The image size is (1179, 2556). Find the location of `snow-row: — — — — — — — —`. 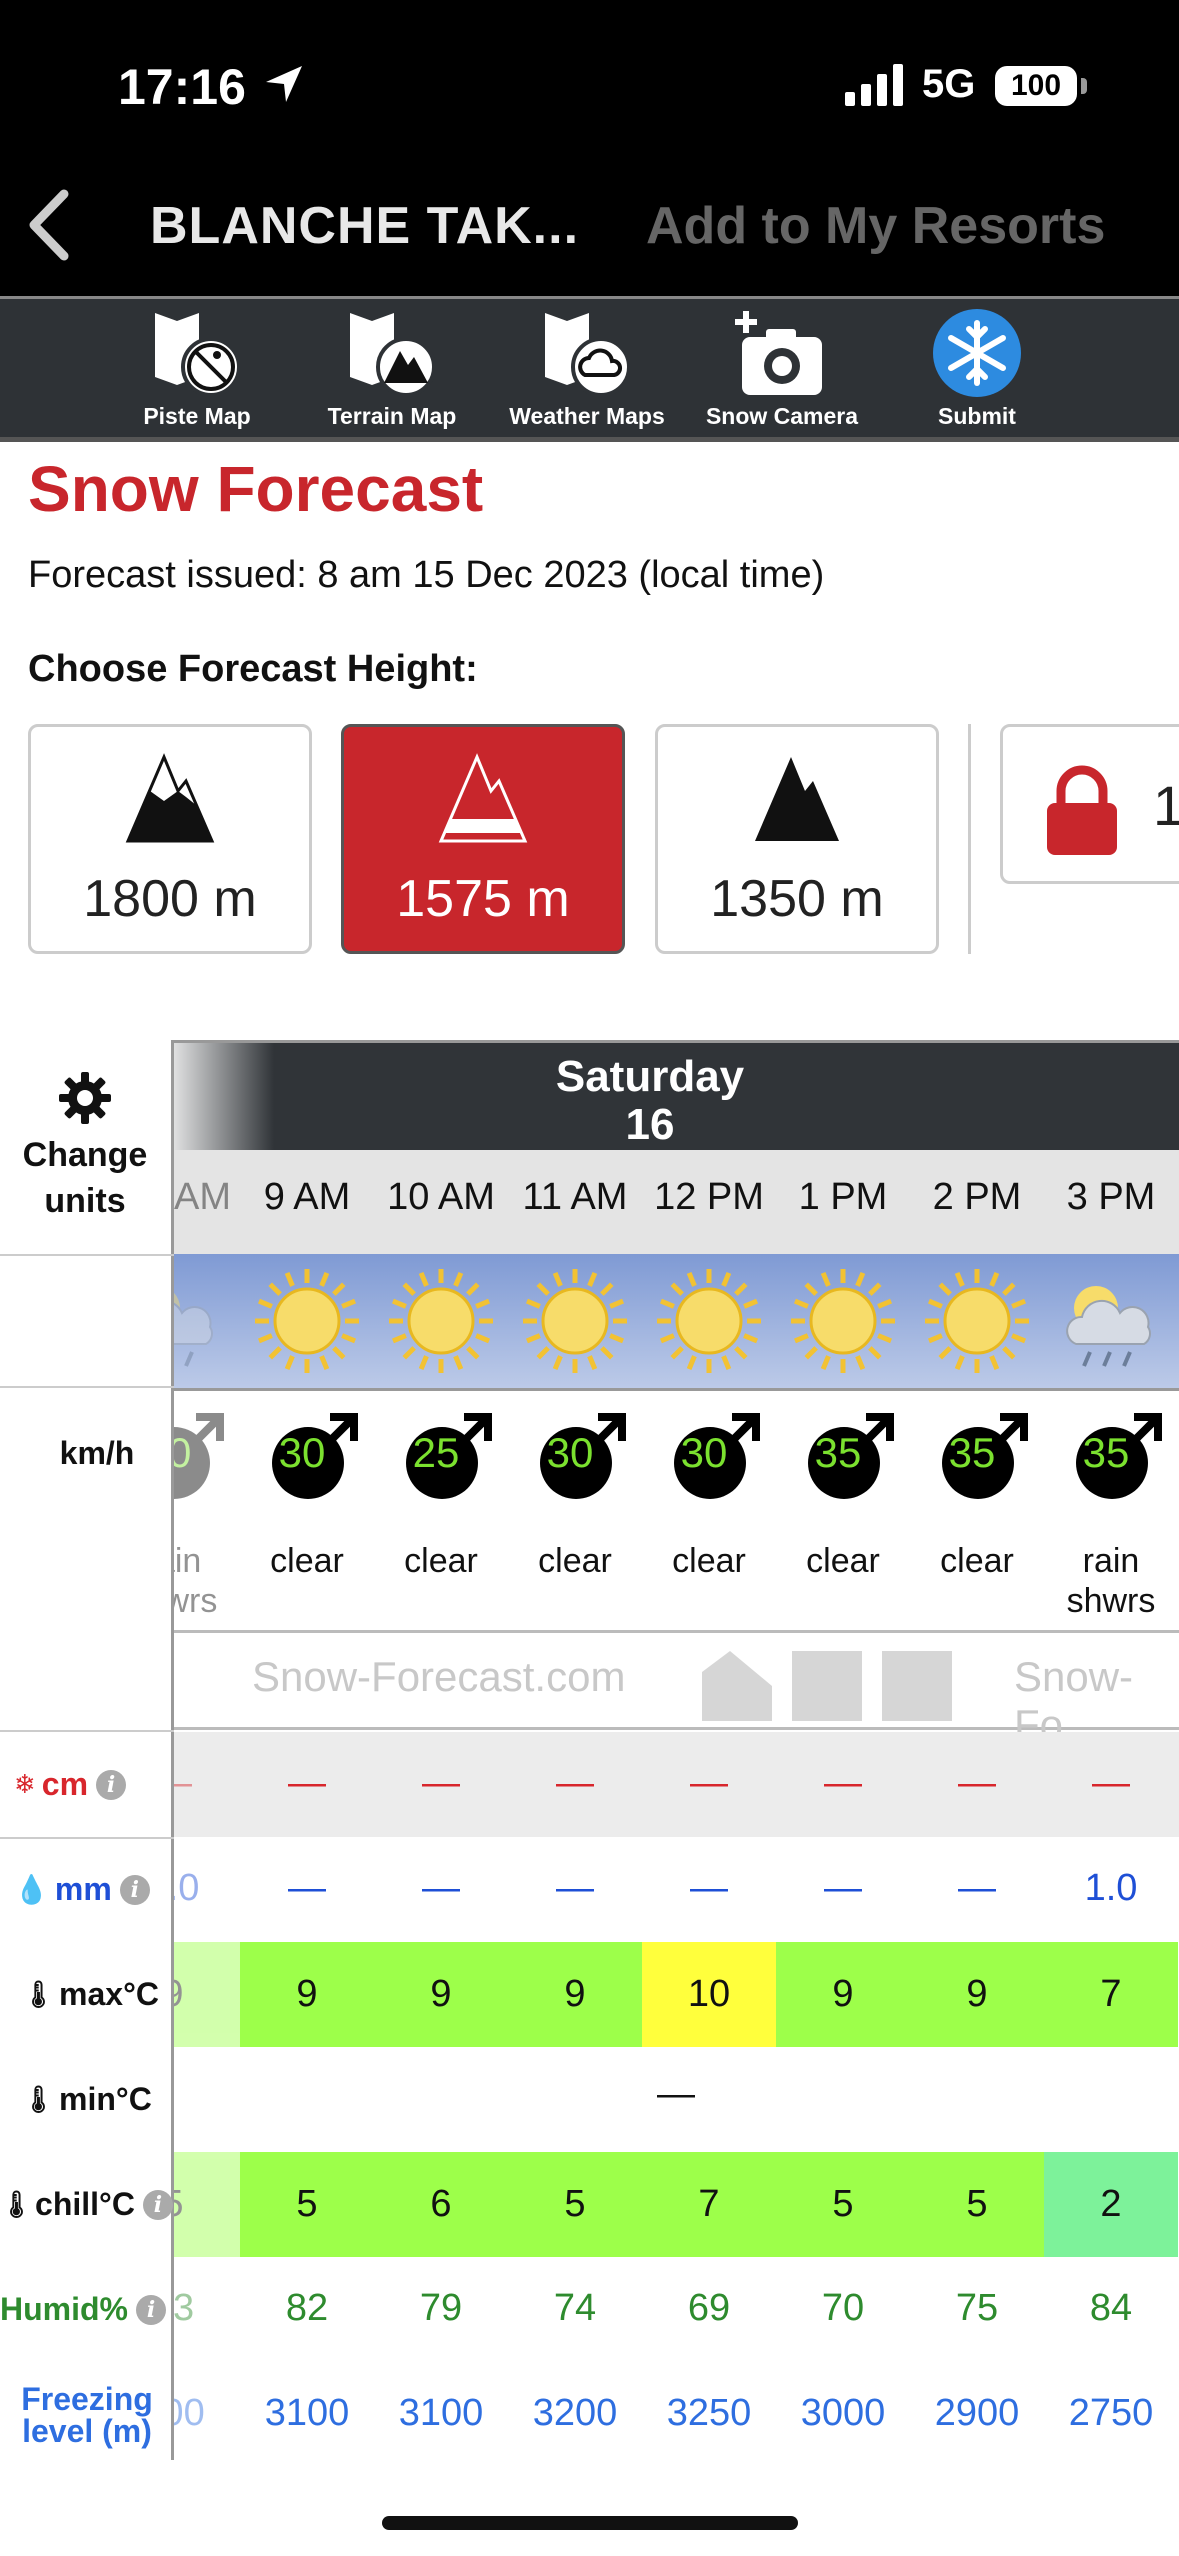

snow-row: — — — — — — — — is located at coordinates (676, 1784).